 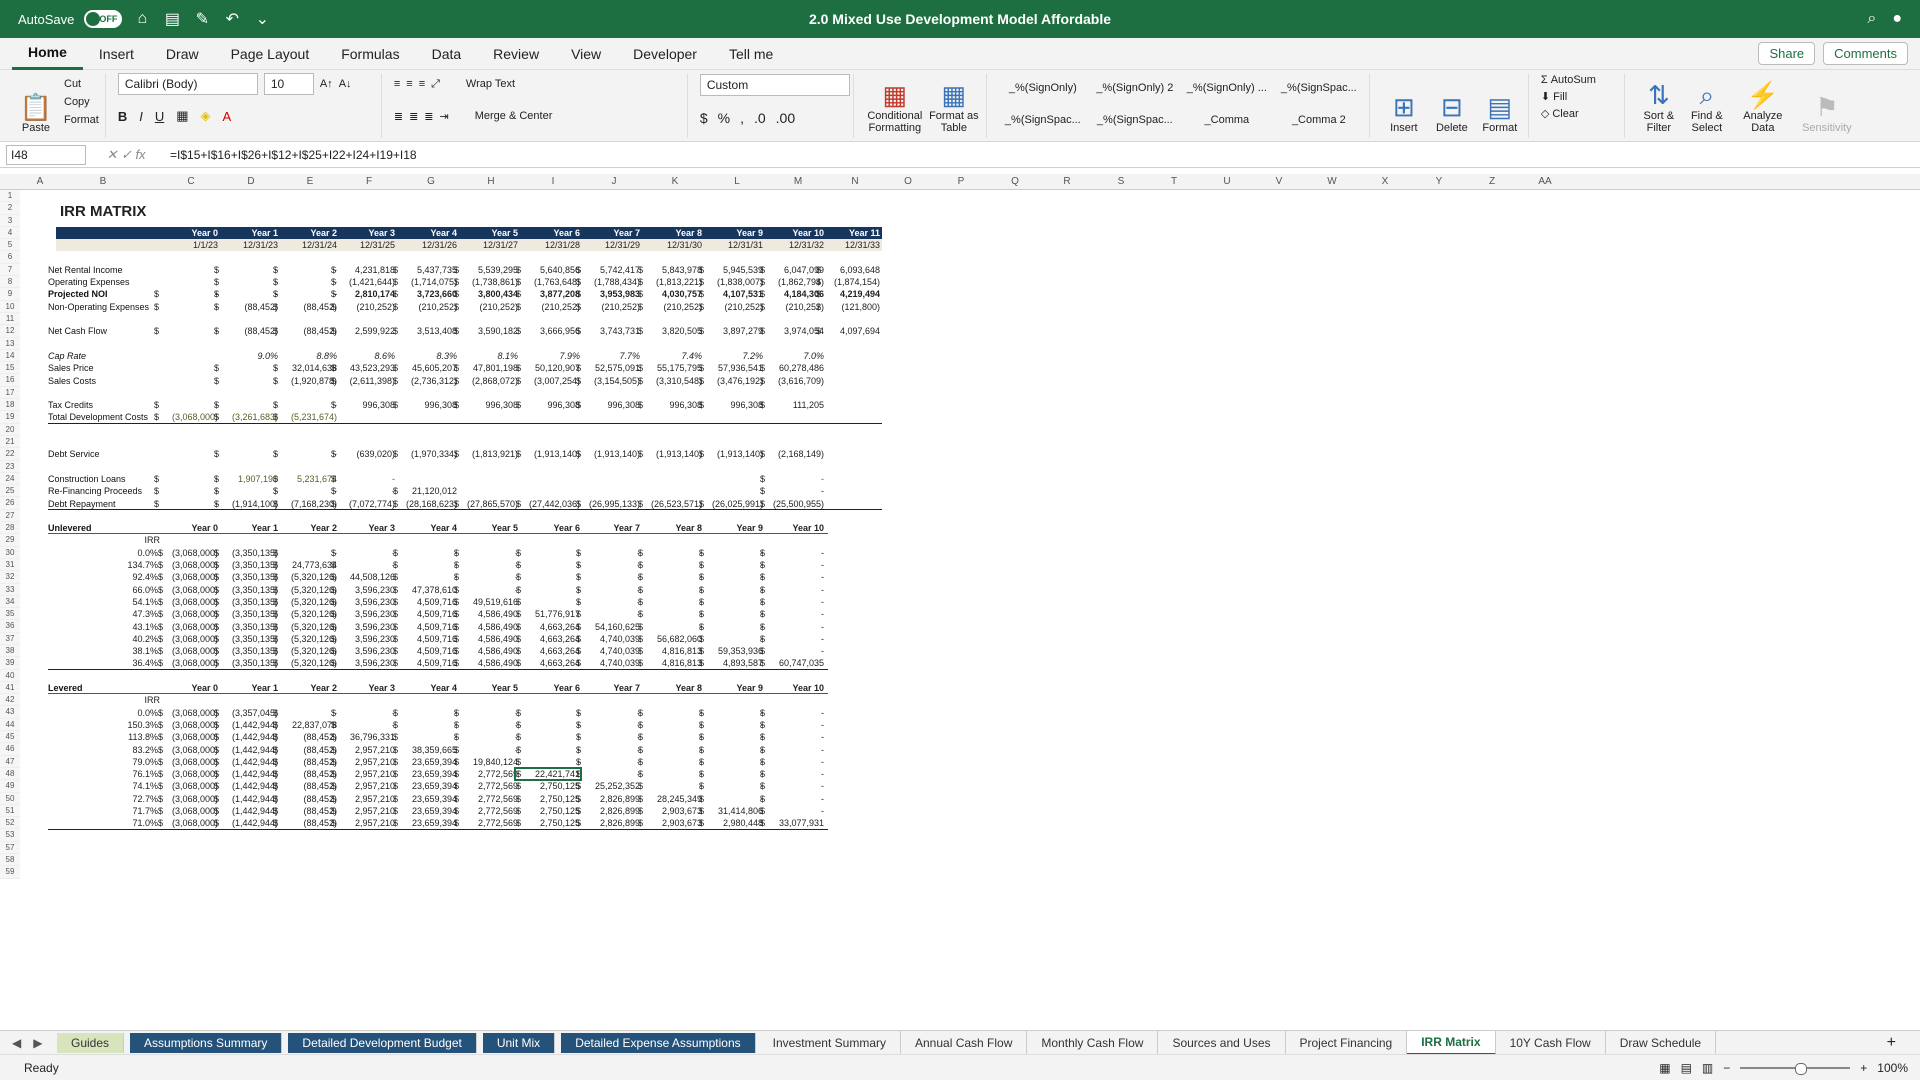 I want to click on date-header: 12/31/26, so click(x=428, y=245).